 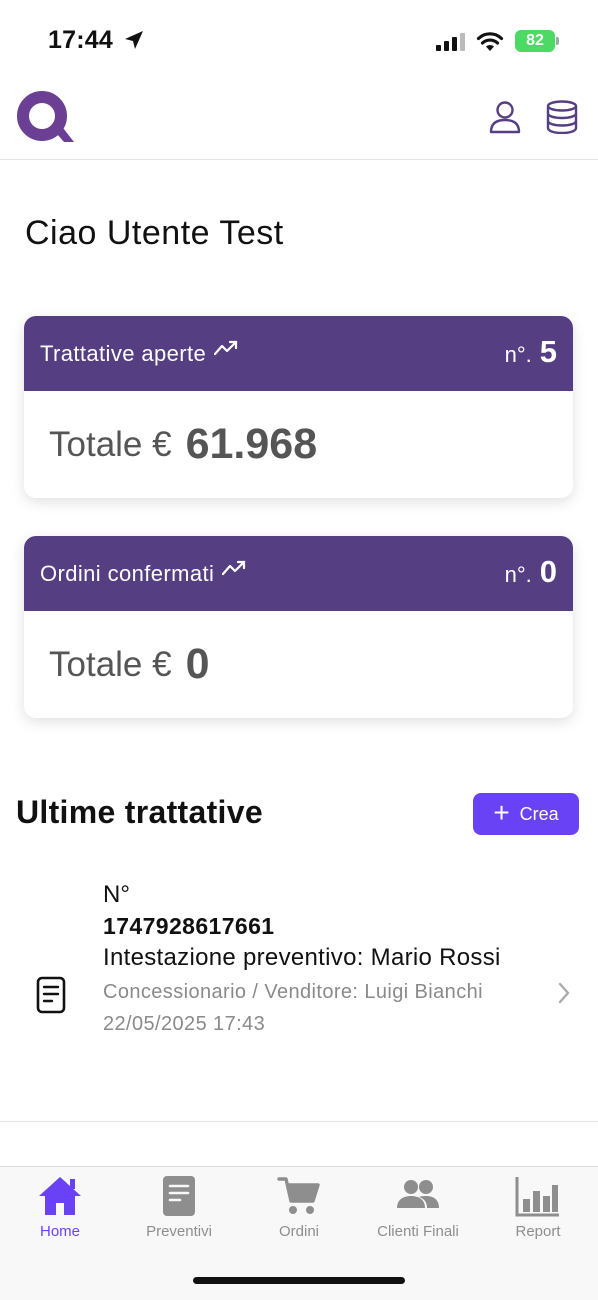 What do you see at coordinates (548, 351) in the screenshot?
I see `count-value: 5` at bounding box center [548, 351].